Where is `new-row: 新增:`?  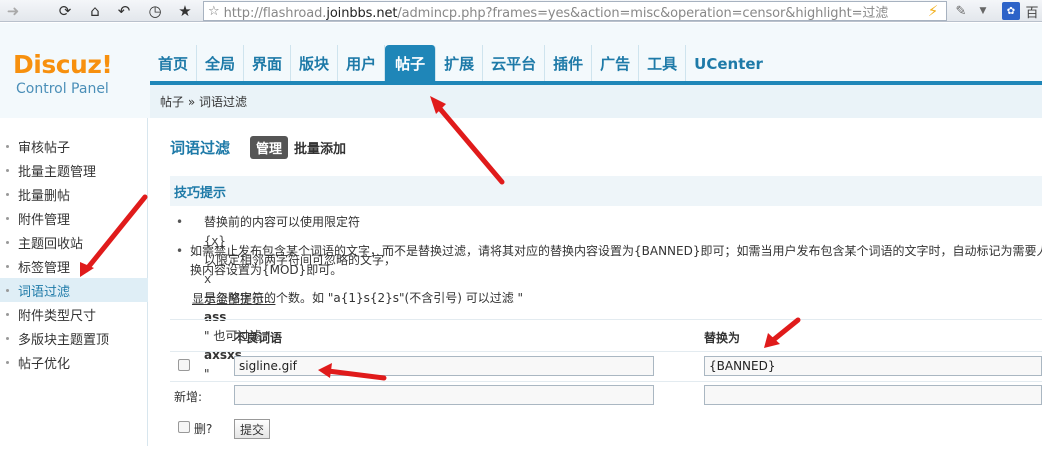
new-row: 新增: is located at coordinates (606, 395).